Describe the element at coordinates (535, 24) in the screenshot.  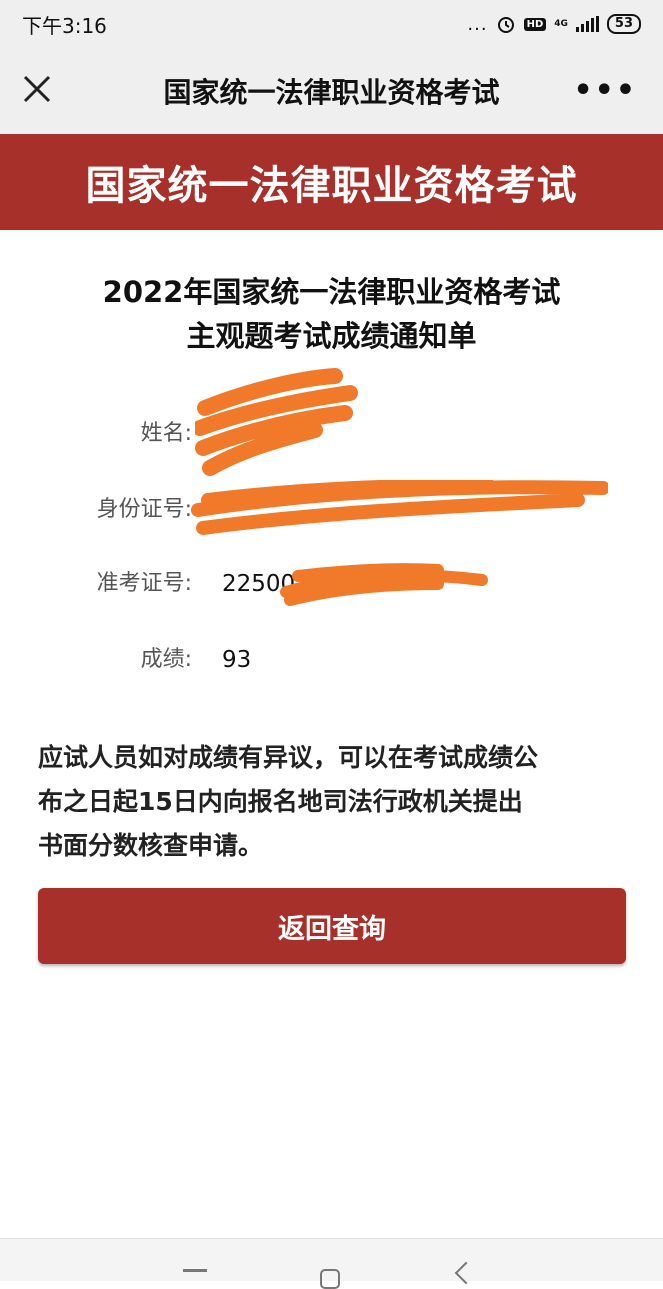
I see `hd-icon: HD` at that location.